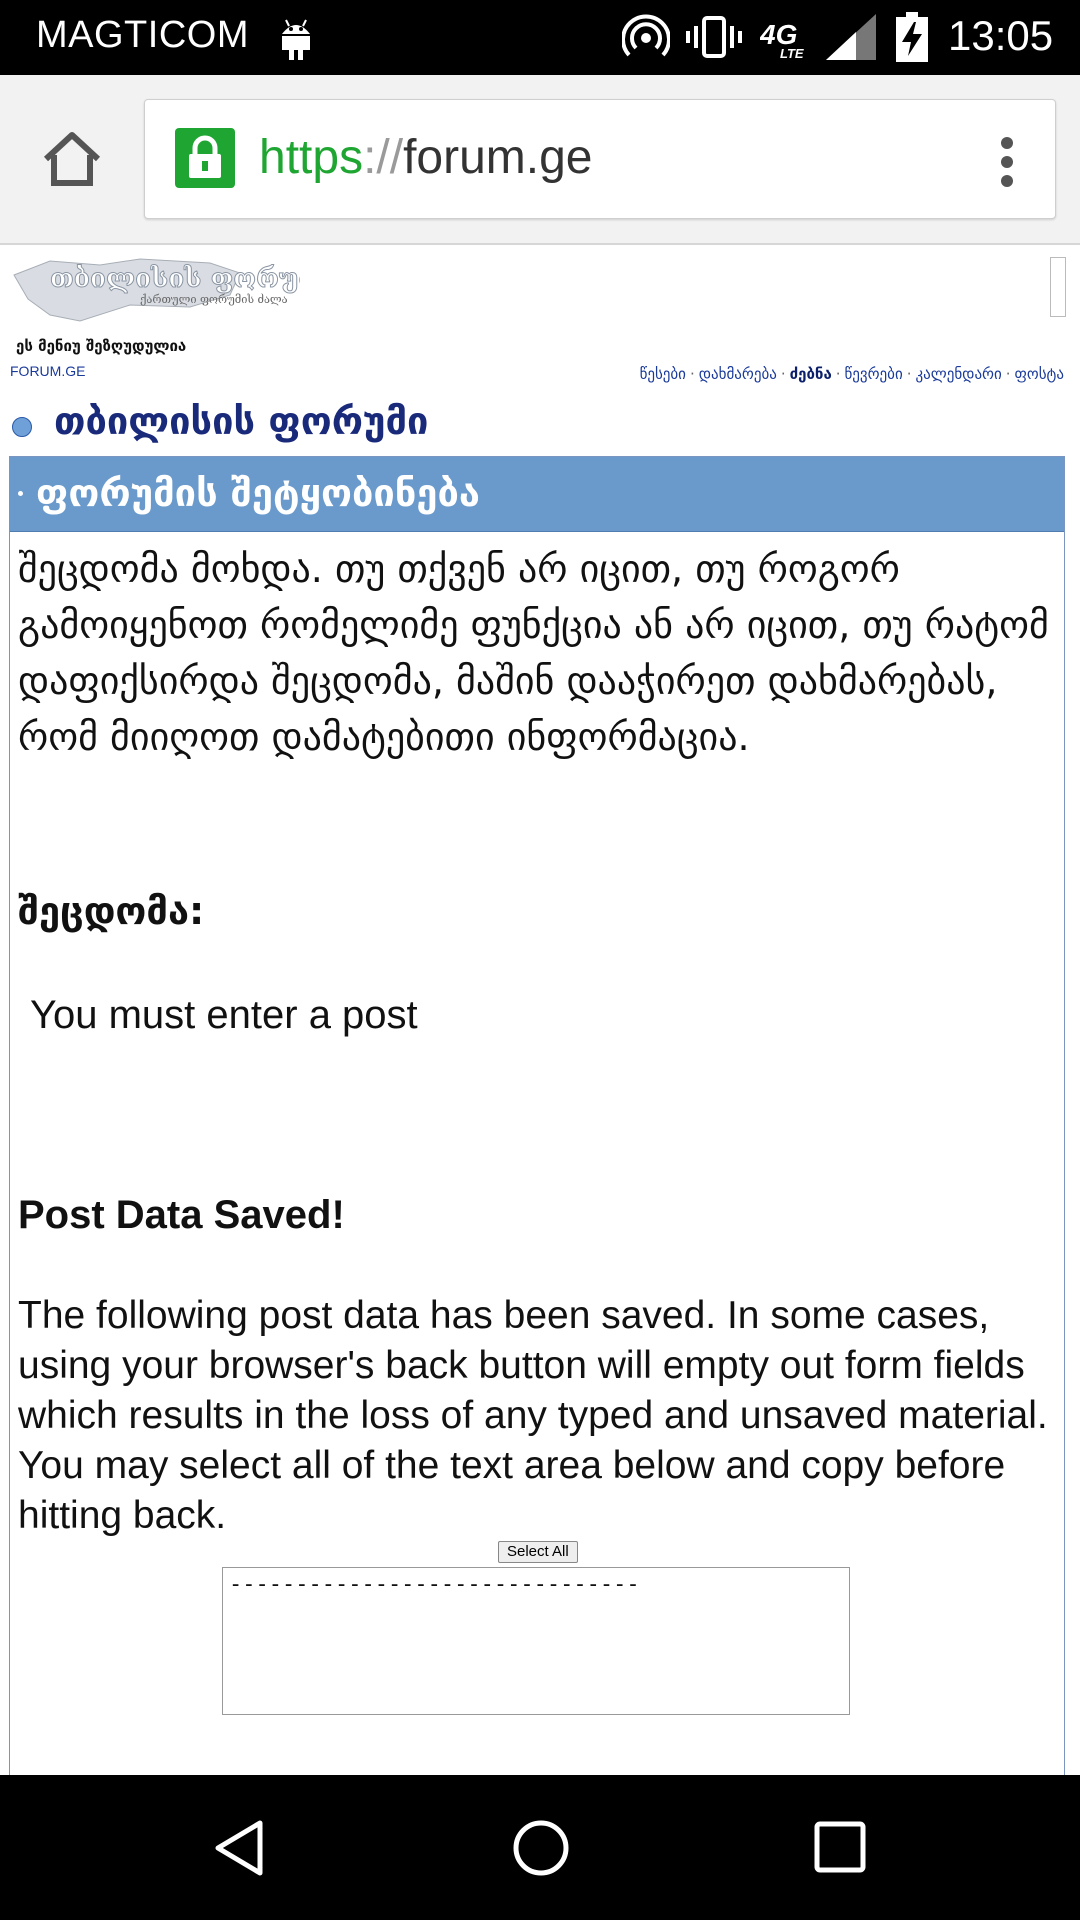  I want to click on browser-toolbar: https://forum.ge, so click(540, 160).